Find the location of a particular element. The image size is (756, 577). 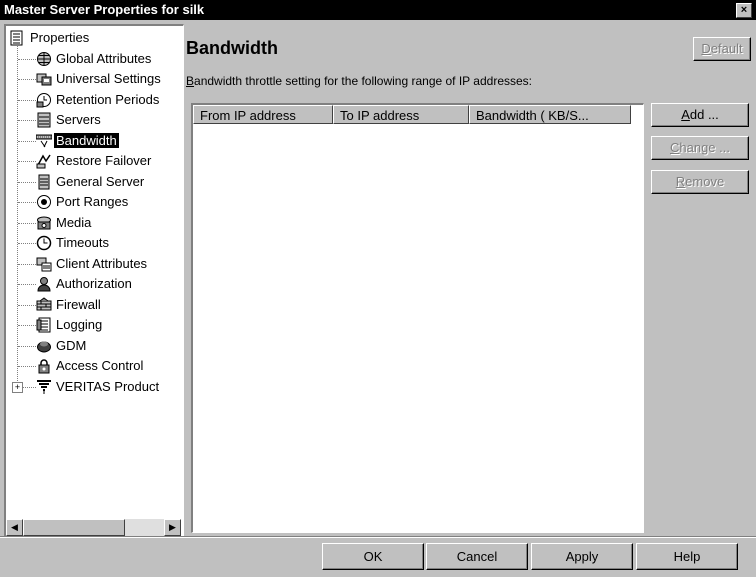

lock-icon is located at coordinates (44, 366).